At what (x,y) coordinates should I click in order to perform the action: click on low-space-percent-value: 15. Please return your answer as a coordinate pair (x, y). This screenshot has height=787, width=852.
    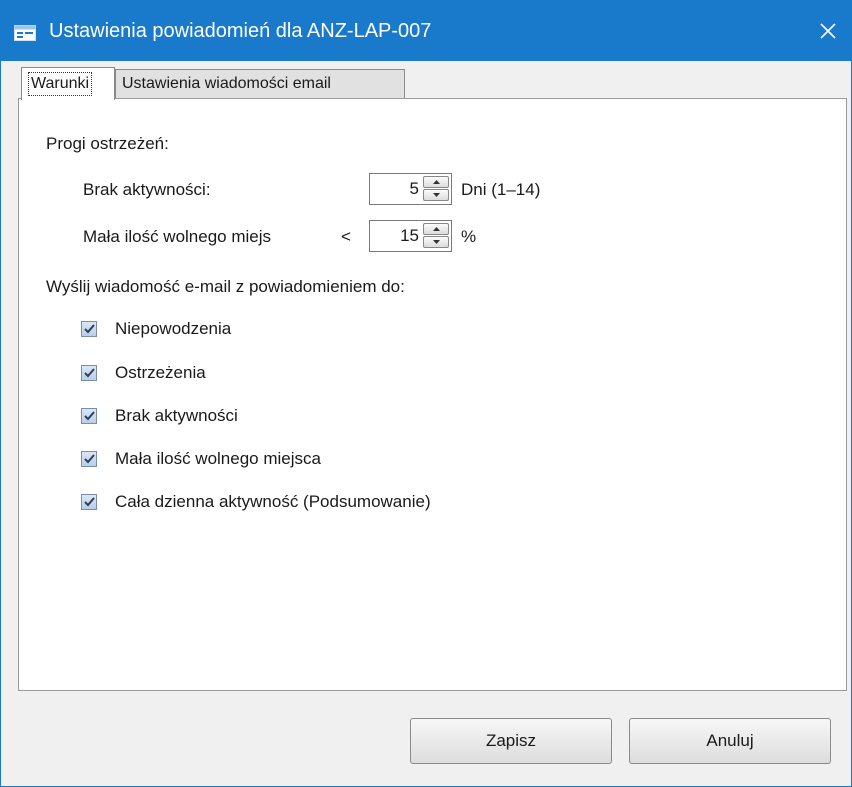
    Looking at the image, I should click on (409, 235).